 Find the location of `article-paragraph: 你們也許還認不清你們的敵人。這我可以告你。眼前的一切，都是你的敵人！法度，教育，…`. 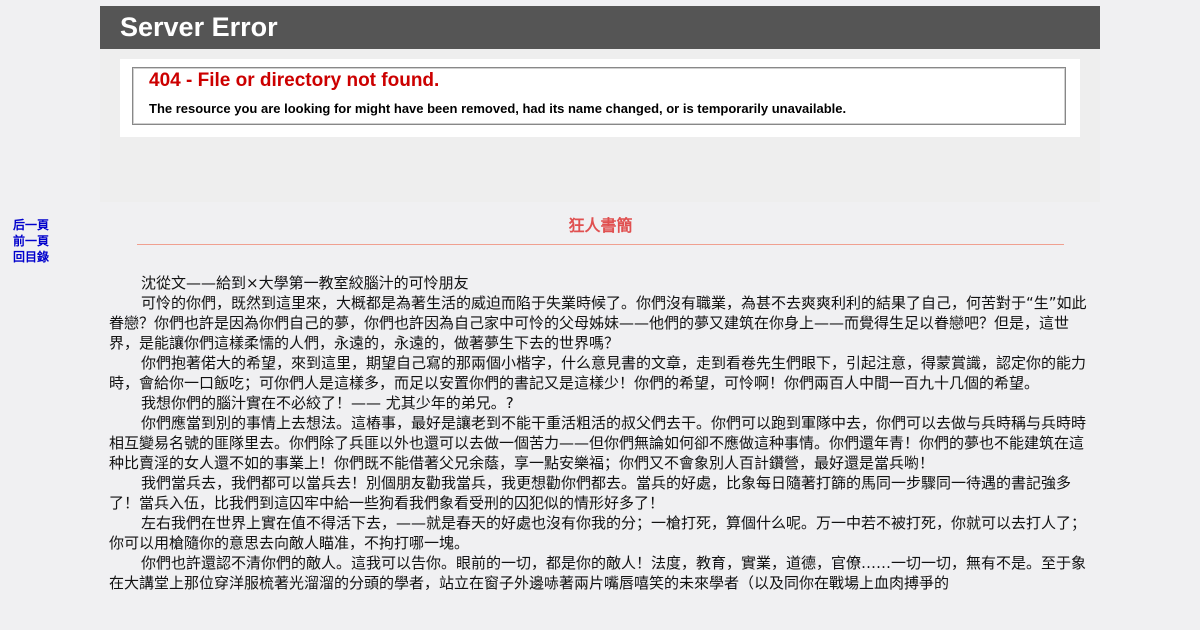

article-paragraph: 你們也許還認不清你們的敵人。這我可以告你。眼前的一切，都是你的敵人！法度，教育，… is located at coordinates (598, 573).